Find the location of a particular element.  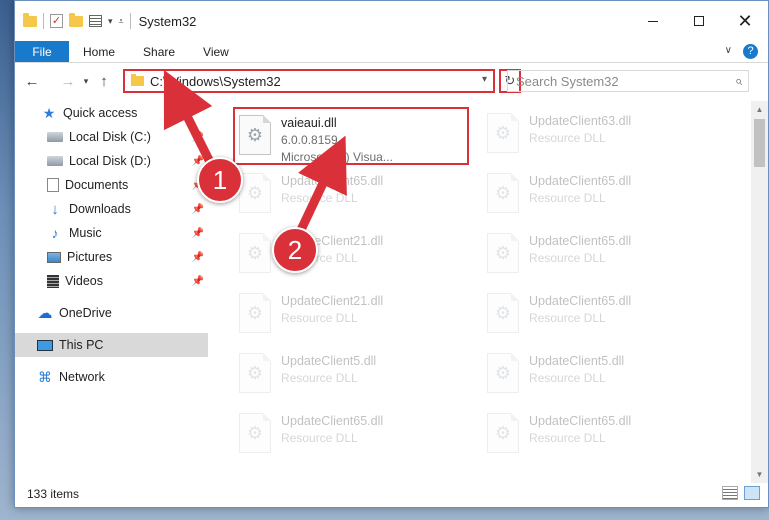

sidebar-item-onedrive: ☁ OneDrive is located at coordinates (111, 313).